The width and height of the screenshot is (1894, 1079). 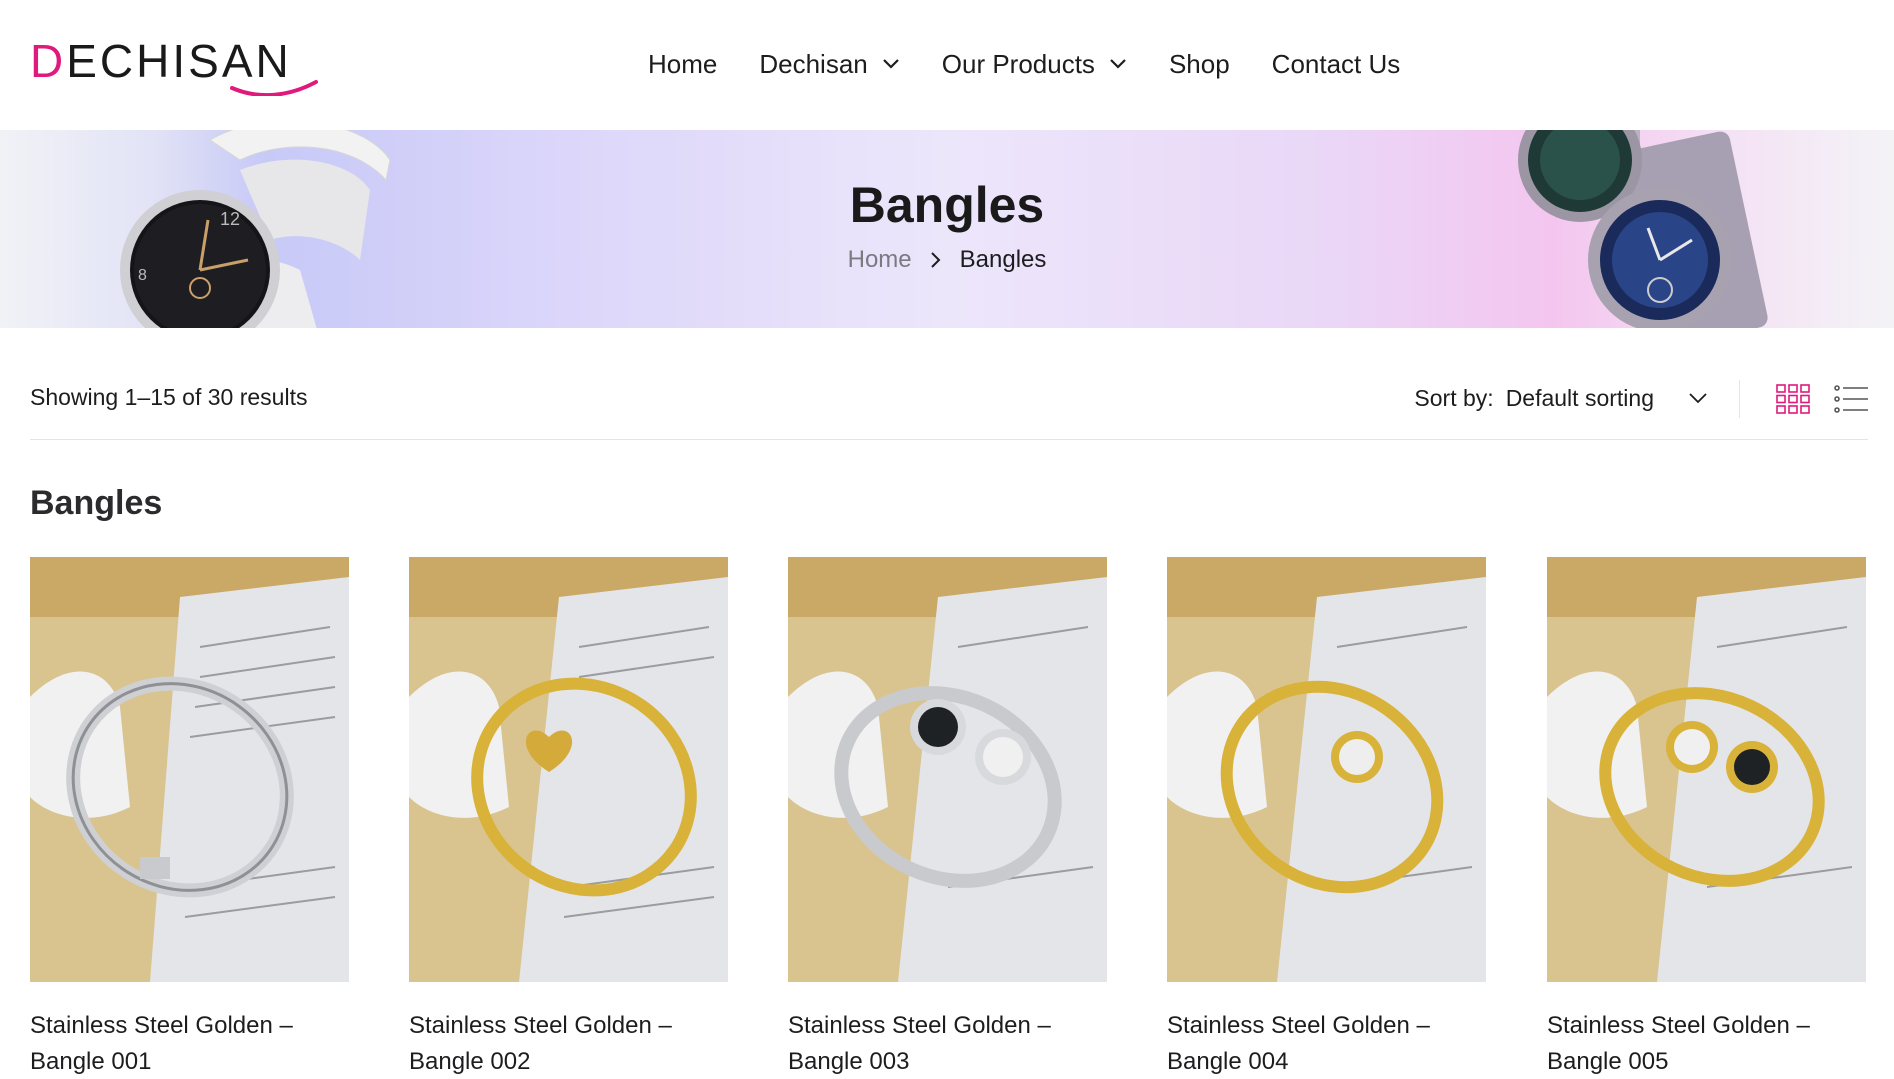 I want to click on nav-item-label: Home, so click(x=683, y=63).